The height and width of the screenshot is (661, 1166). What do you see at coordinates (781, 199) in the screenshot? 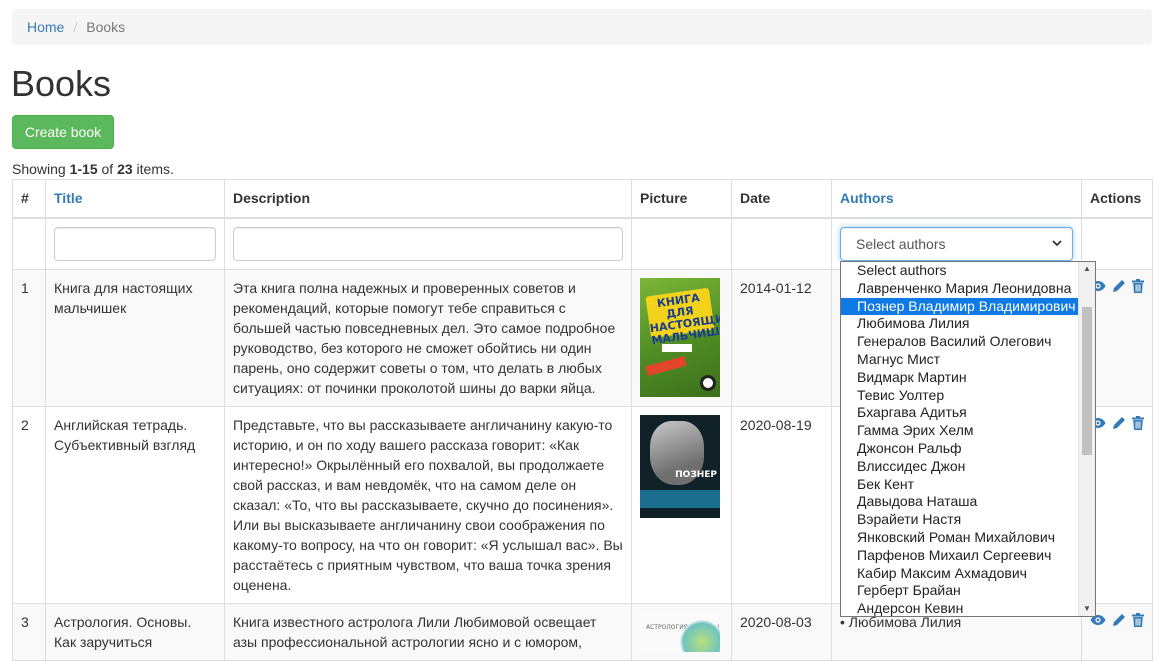
I see `column-header-date: Date` at bounding box center [781, 199].